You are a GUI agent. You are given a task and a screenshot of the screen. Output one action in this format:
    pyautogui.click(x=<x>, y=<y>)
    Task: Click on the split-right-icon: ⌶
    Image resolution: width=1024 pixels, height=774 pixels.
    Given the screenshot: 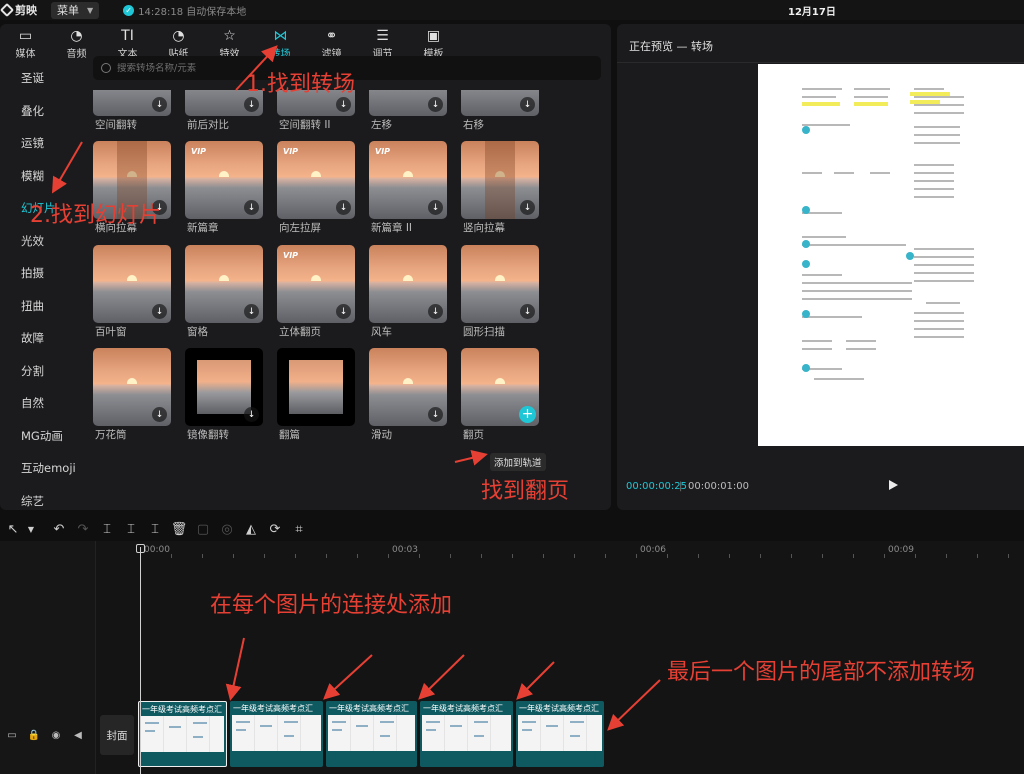 What is the action you would take?
    pyautogui.click(x=155, y=529)
    